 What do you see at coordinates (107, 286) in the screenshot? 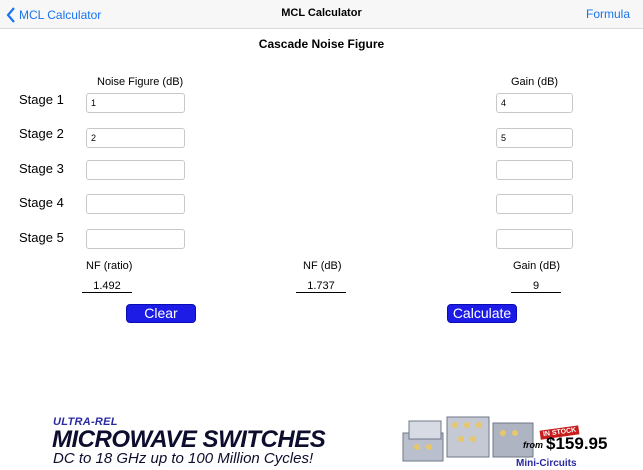
I see `nf-ratio-value: 1.492` at bounding box center [107, 286].